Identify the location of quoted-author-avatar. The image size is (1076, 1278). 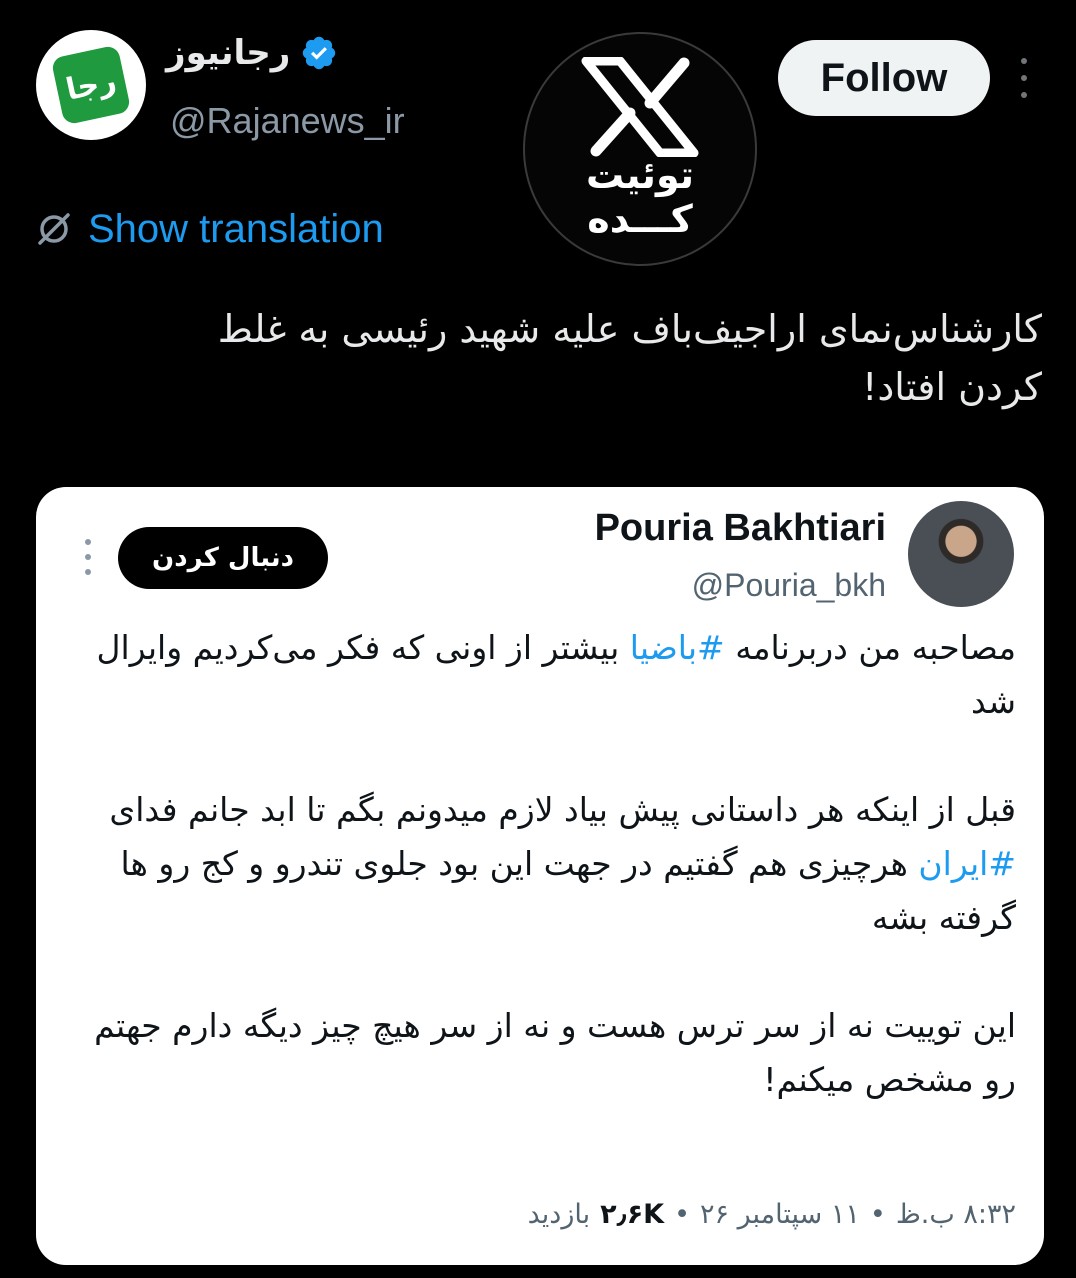
(961, 554).